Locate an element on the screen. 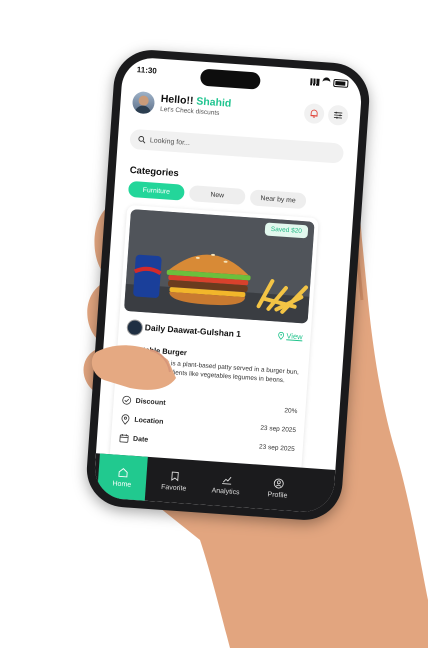 Image resolution: width=428 pixels, height=648 pixels. header: Hello!! Shahid Let's Check discunts is located at coordinates (241, 111).